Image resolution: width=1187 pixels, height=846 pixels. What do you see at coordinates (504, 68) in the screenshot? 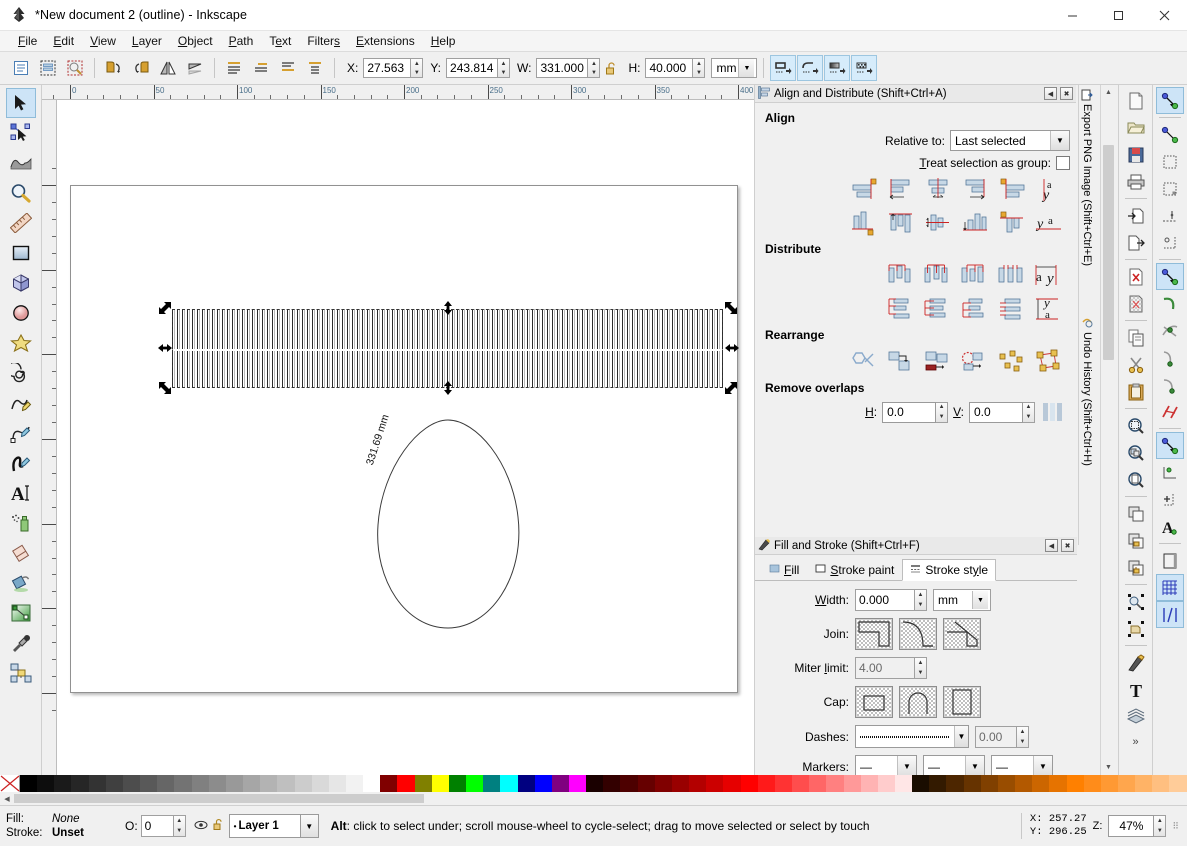
I see `y-spinner: ▲ ▼` at bounding box center [504, 68].